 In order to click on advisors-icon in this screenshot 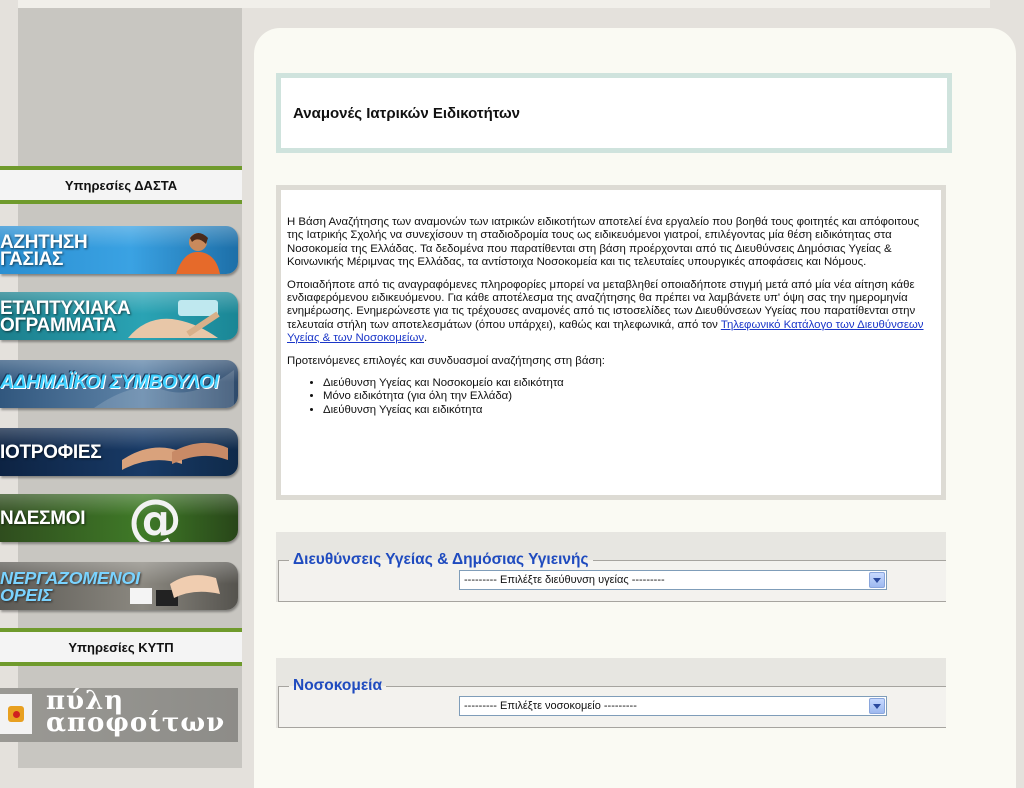, I will do `click(164, 389)`.